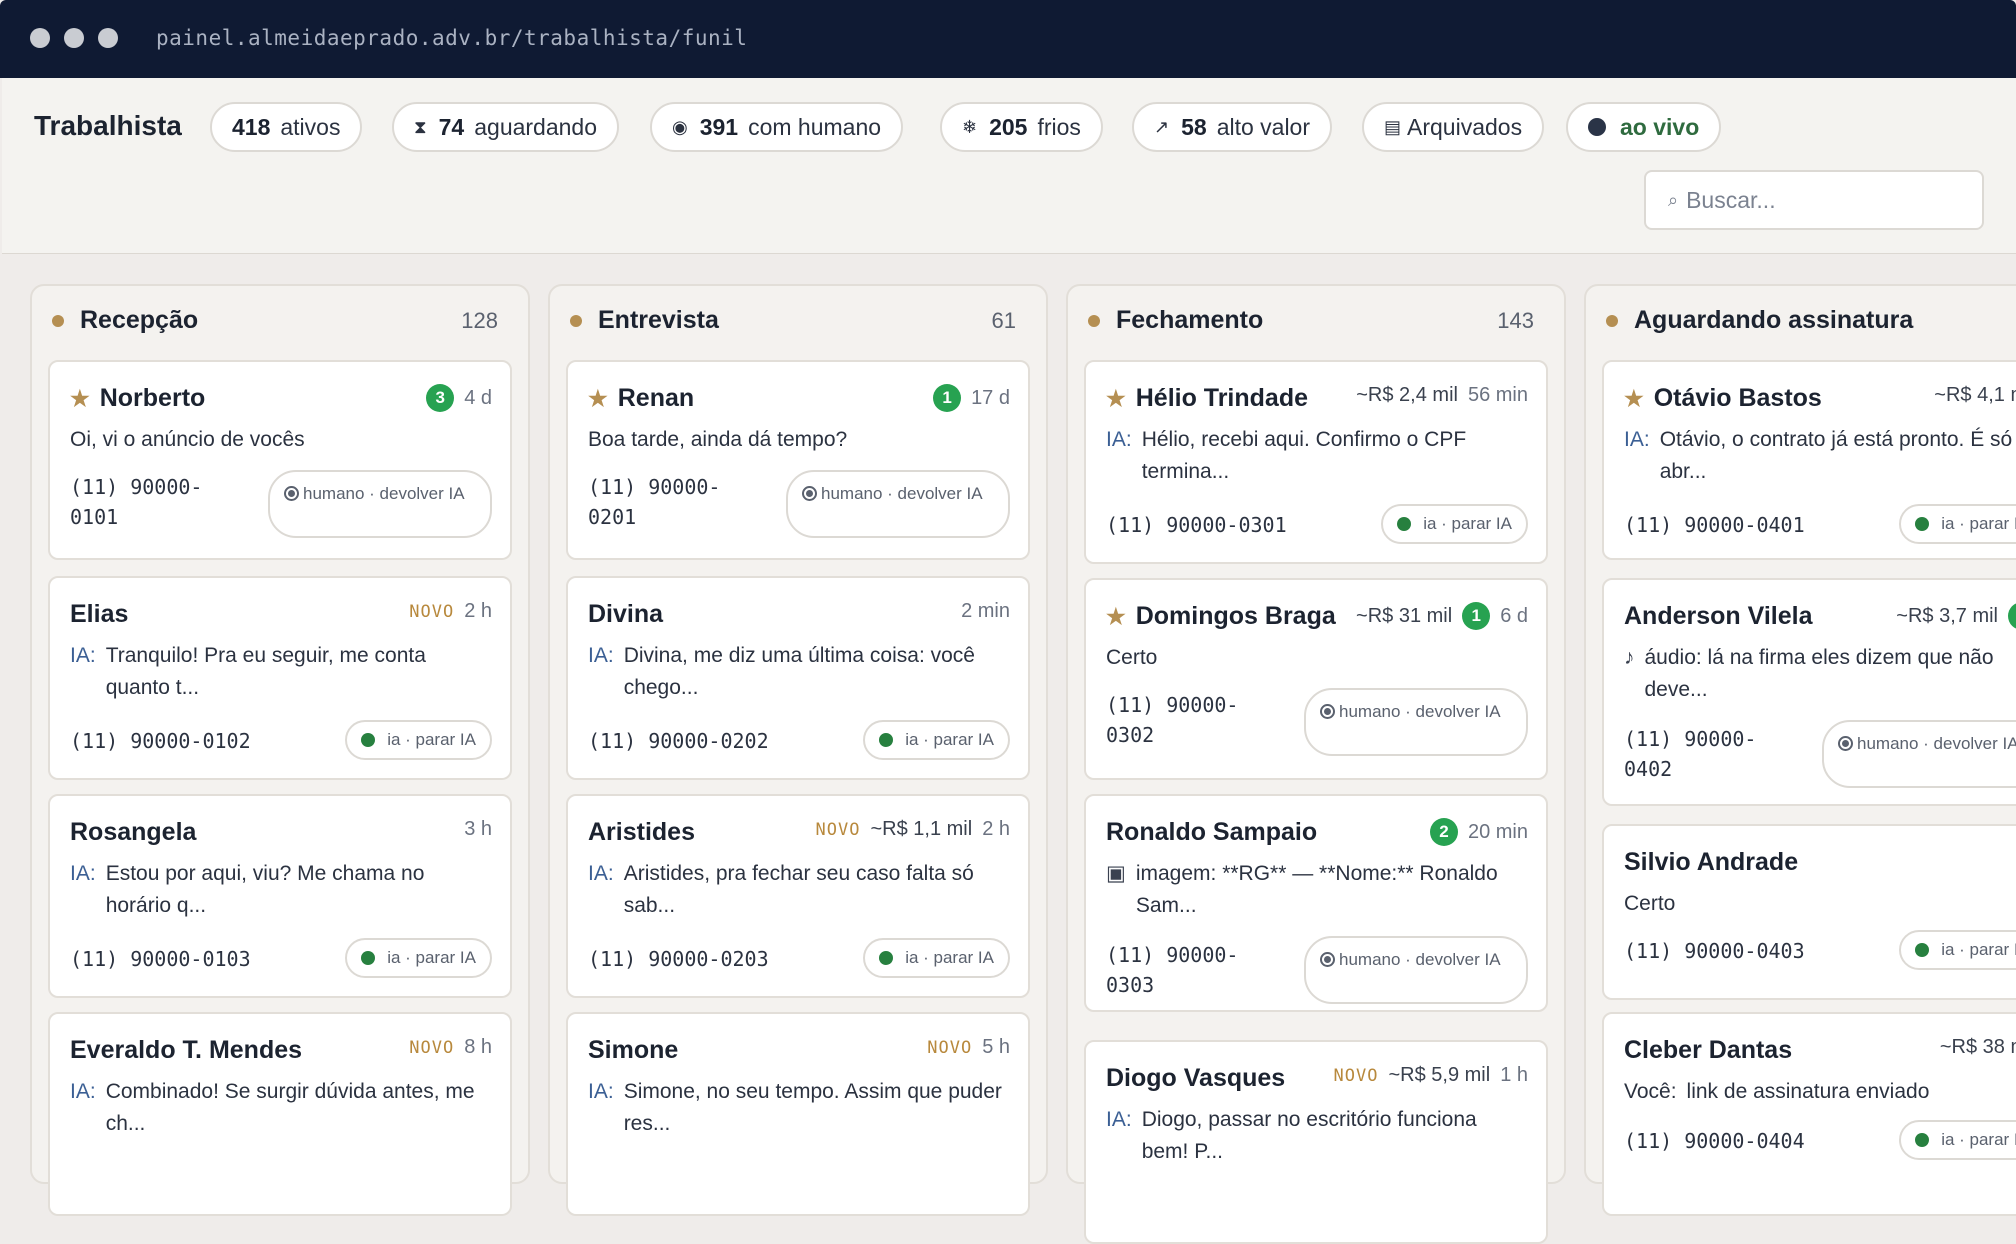  I want to click on stage-dot-icon, so click(58, 321).